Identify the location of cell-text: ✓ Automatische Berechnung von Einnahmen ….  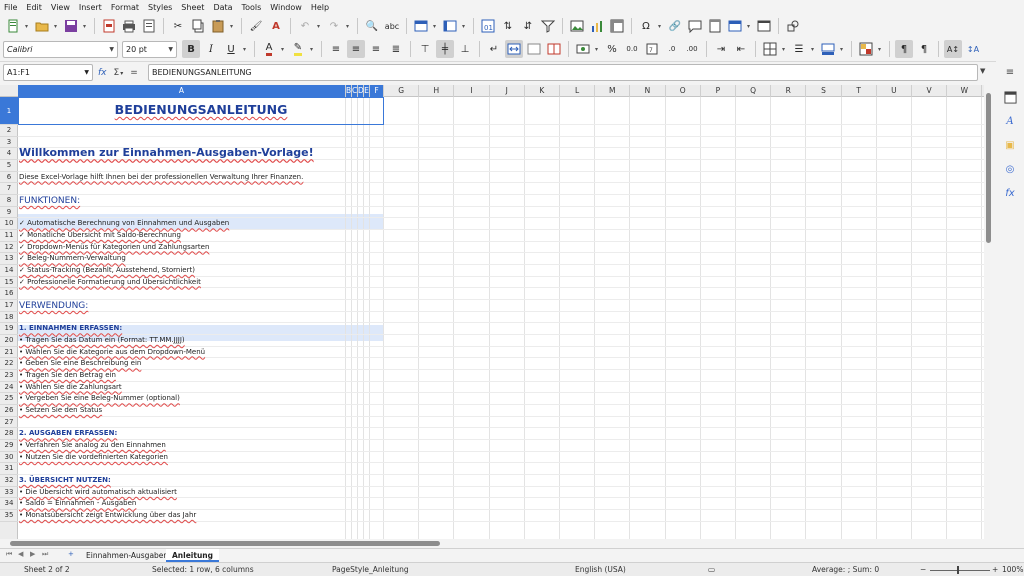
(124, 223).